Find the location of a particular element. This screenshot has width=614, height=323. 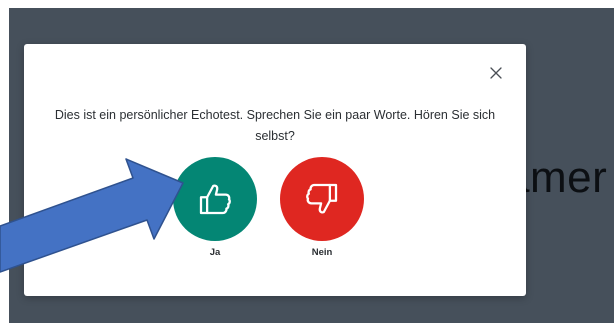

yes-label: Ja is located at coordinates (215, 252).